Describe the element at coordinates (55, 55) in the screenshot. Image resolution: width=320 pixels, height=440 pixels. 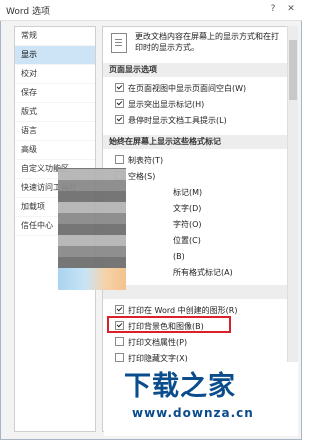
I see `sidebar-item-display: 显示` at that location.